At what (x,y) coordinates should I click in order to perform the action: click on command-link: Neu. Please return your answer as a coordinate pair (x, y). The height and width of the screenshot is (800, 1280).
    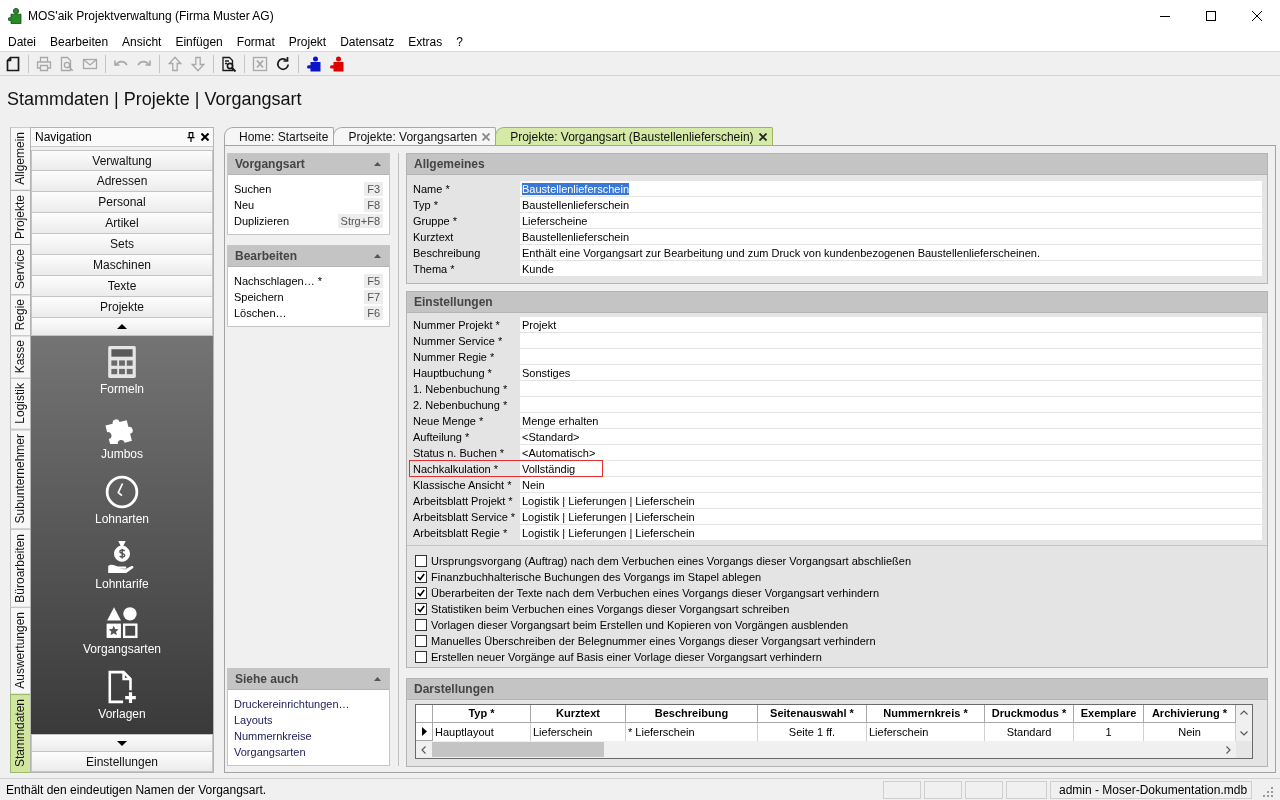
    Looking at the image, I should click on (244, 205).